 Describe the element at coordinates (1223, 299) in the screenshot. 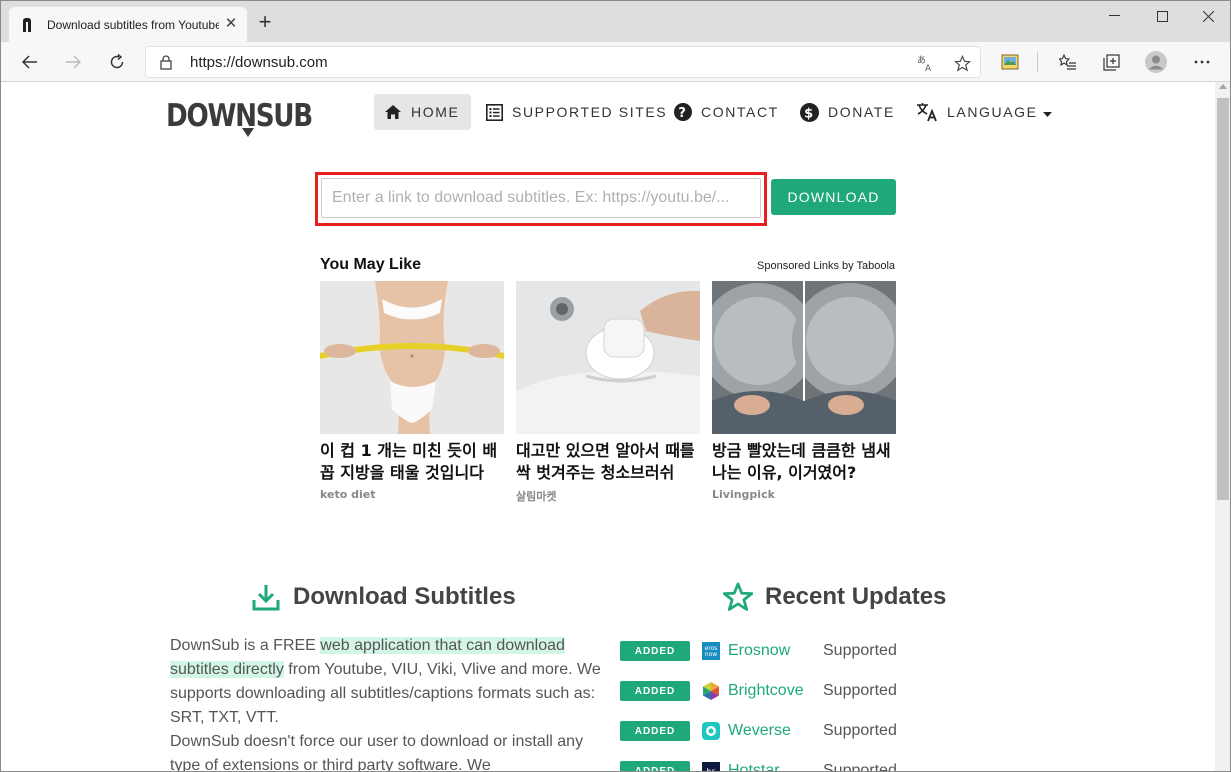

I see `scrollbar-thumb` at that location.